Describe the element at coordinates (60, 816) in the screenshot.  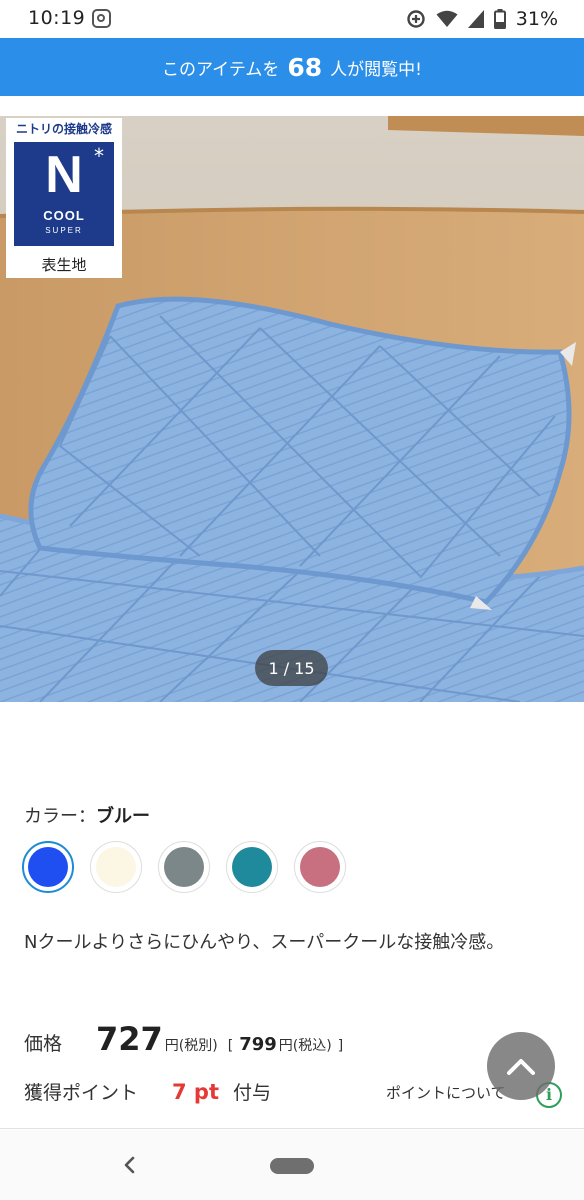
I see `color-label-text: カラー：` at that location.